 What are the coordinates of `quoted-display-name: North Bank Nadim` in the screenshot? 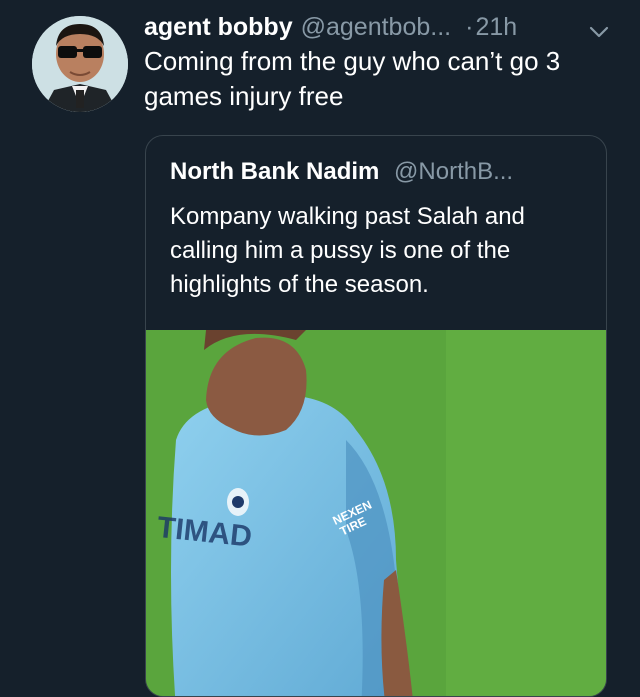 It's located at (275, 171).